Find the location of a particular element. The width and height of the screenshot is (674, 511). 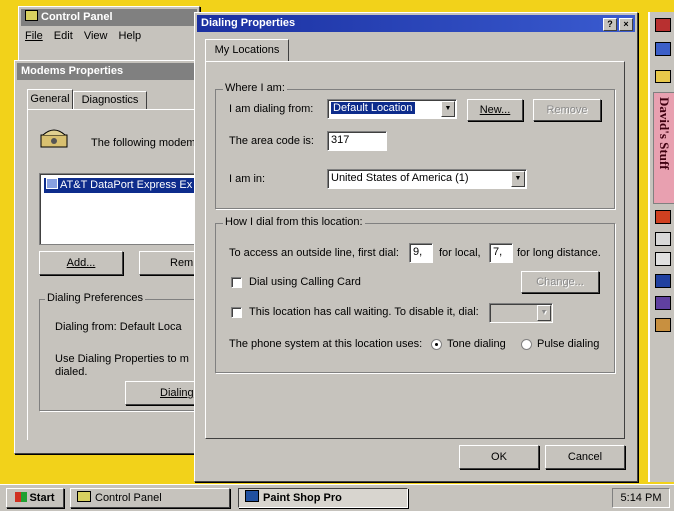

control-panel-window: Control Panel File Edit View Help is located at coordinates (109, 34).